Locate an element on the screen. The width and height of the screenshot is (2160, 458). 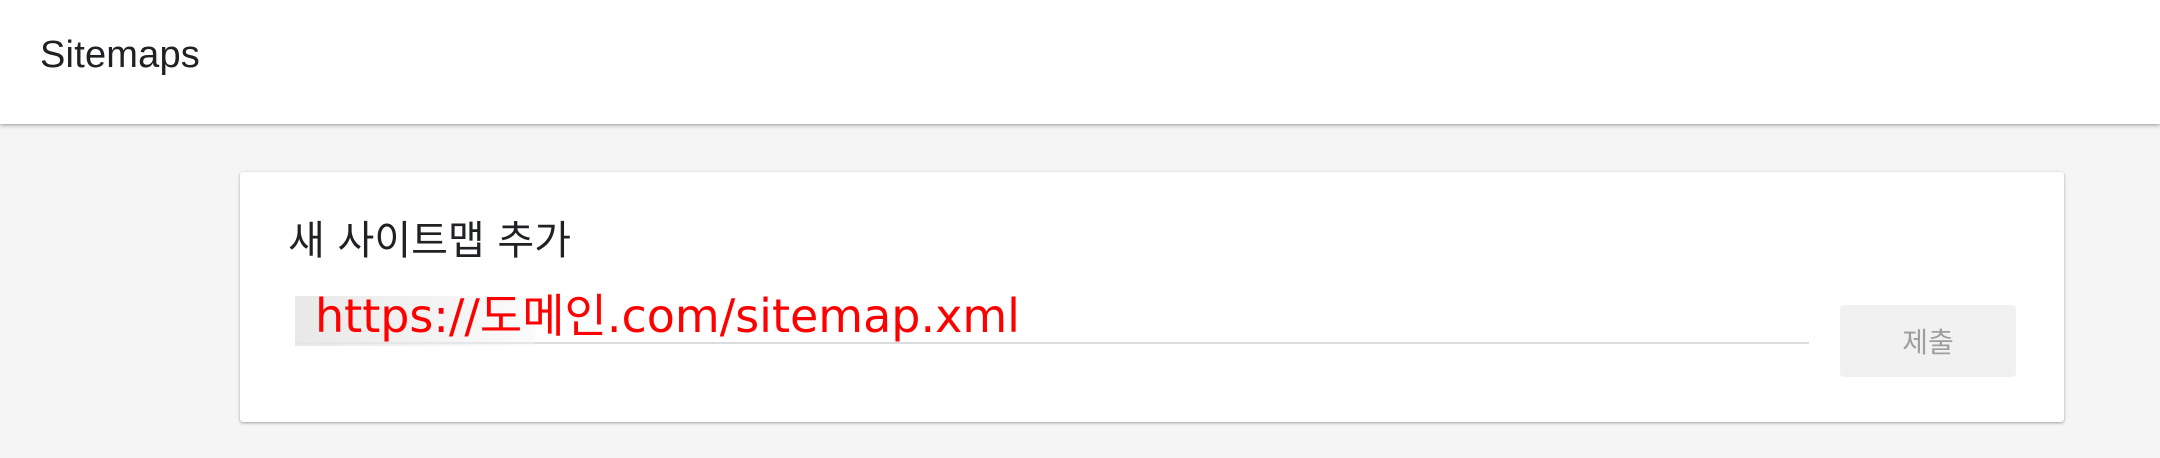
sitemap-url-input is located at coordinates (1052, 313).